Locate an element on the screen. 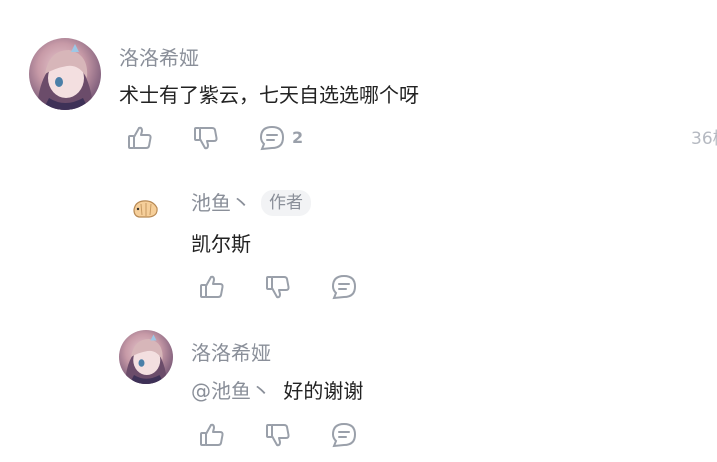 Image resolution: width=717 pixels, height=462 pixels. reply-count: 2 is located at coordinates (297, 138).